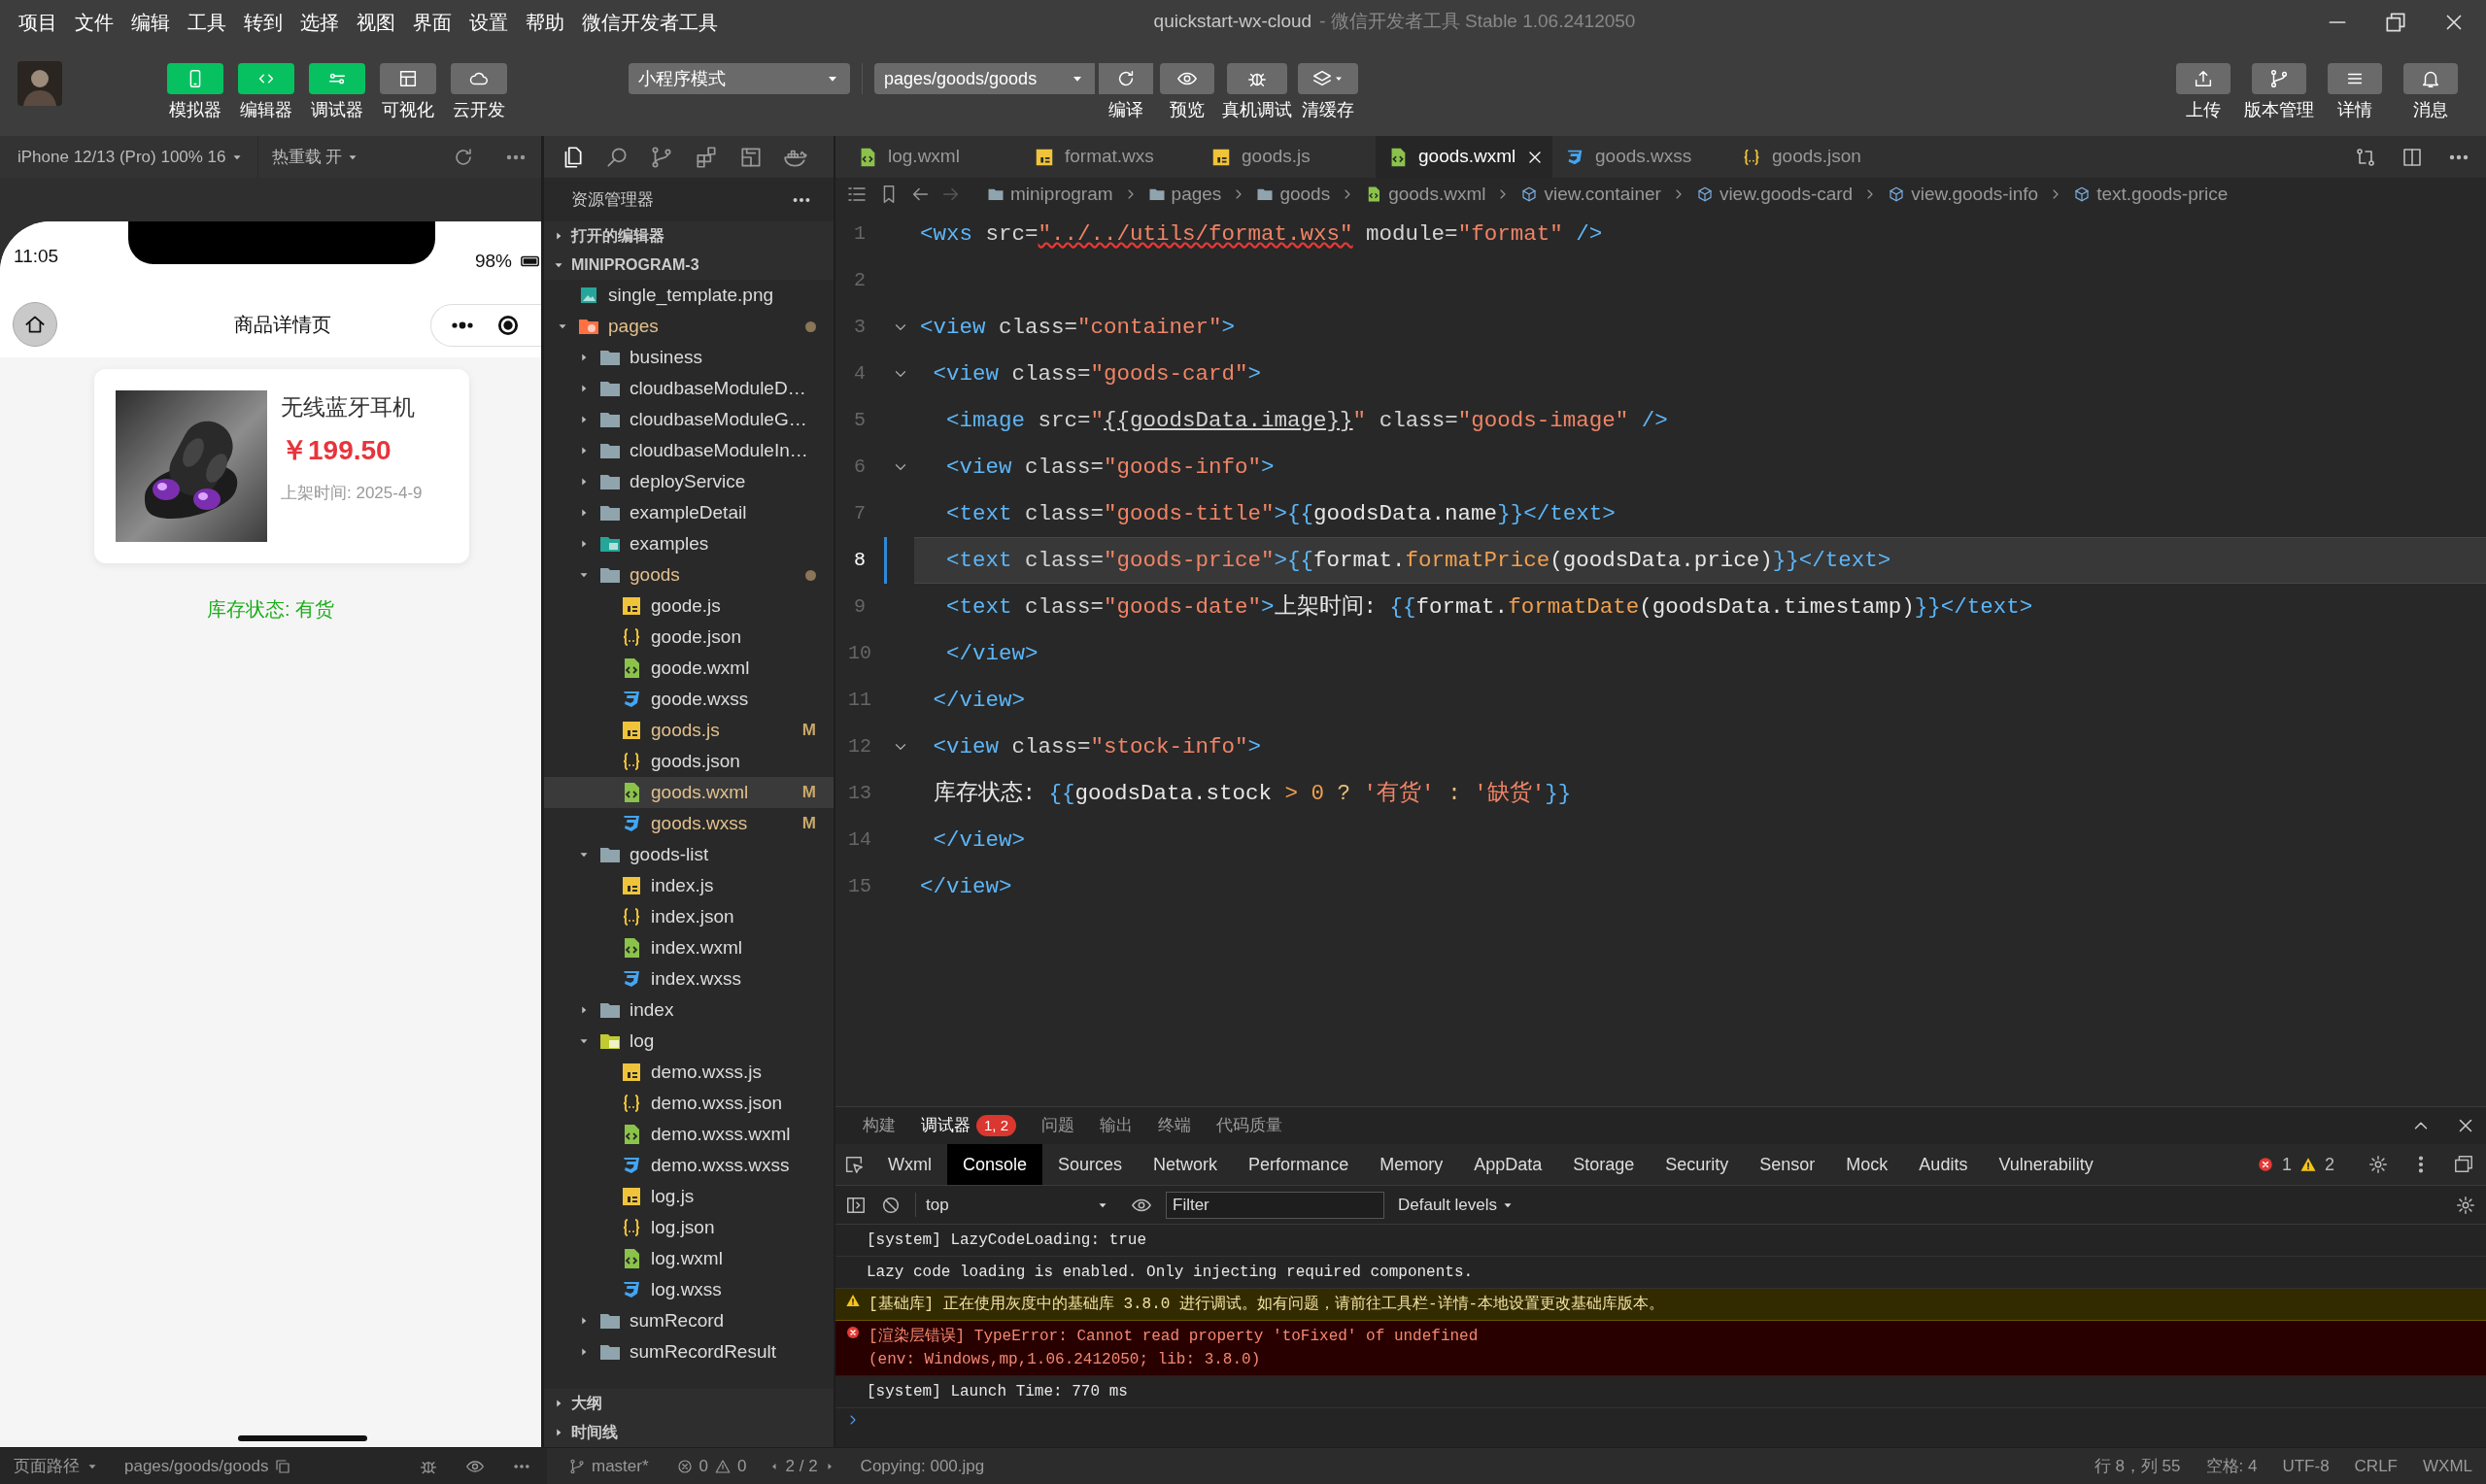 The height and width of the screenshot is (1484, 2486). I want to click on file-item: demo.wxss.wxml, so click(689, 1135).